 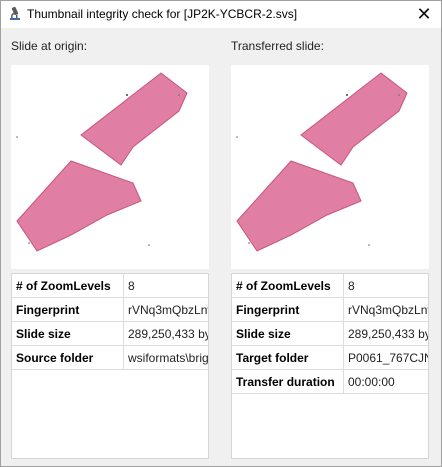 I want to click on property-value: P0061_767CJN\, so click(x=385, y=357).